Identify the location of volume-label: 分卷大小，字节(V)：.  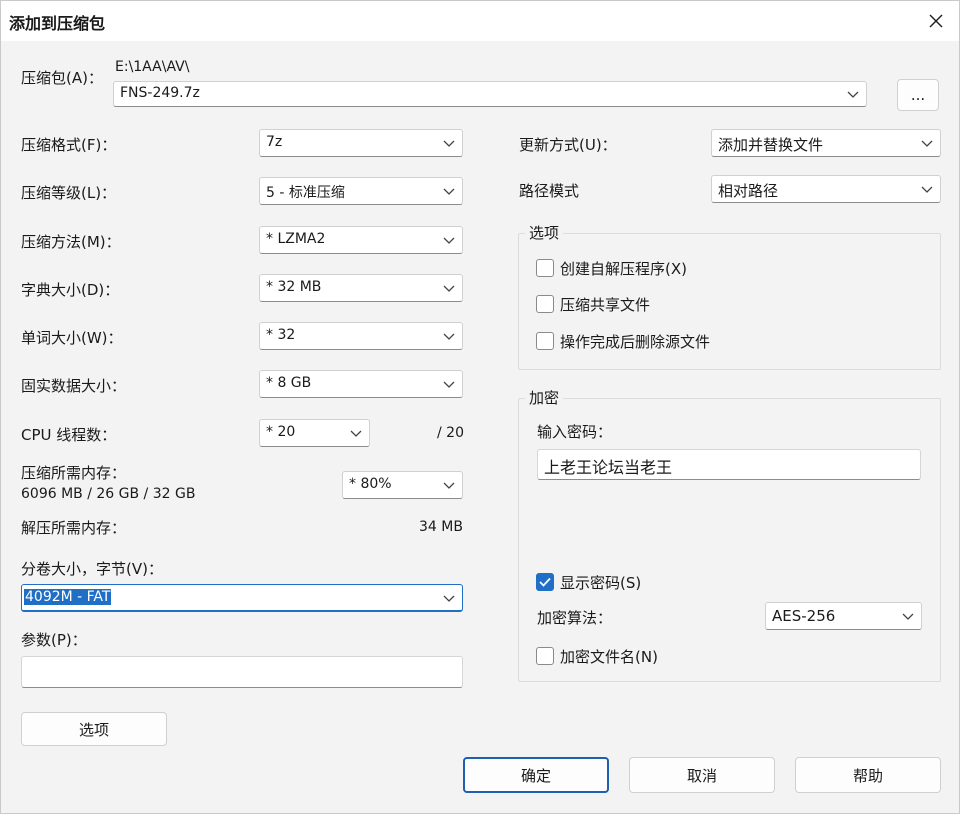
(92, 569).